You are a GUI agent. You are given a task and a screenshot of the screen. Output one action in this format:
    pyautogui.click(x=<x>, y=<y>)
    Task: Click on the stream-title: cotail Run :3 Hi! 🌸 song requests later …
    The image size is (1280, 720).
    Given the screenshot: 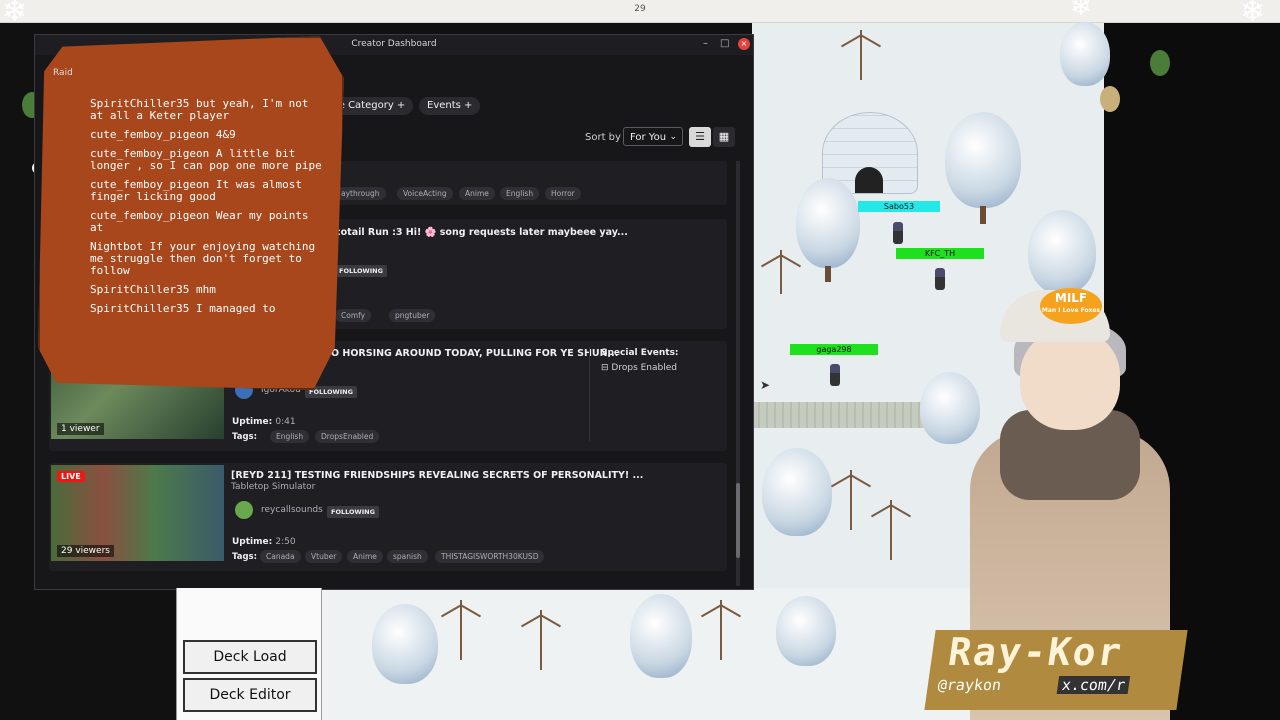 What is the action you would take?
    pyautogui.click(x=481, y=232)
    